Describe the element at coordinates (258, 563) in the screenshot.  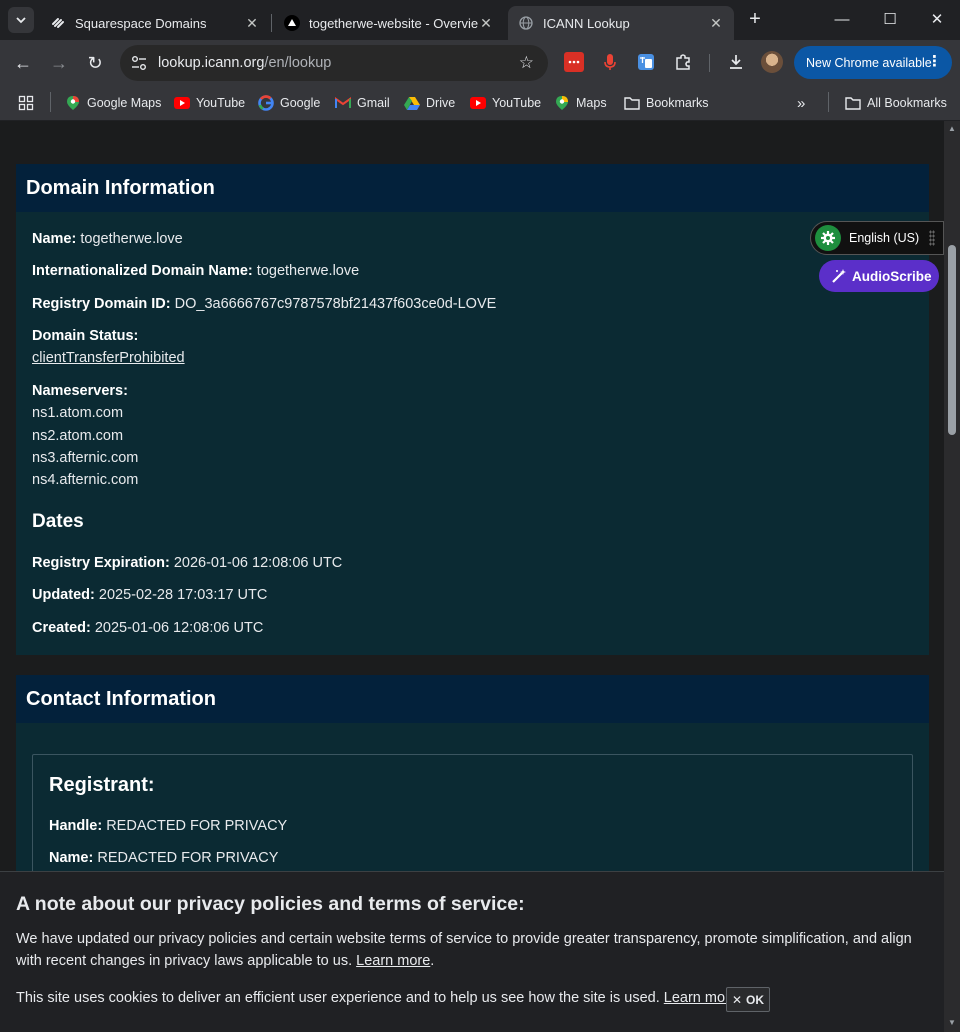
I see `registry-expiration-value: 2026-01-06 12:08:06 UTC` at that location.